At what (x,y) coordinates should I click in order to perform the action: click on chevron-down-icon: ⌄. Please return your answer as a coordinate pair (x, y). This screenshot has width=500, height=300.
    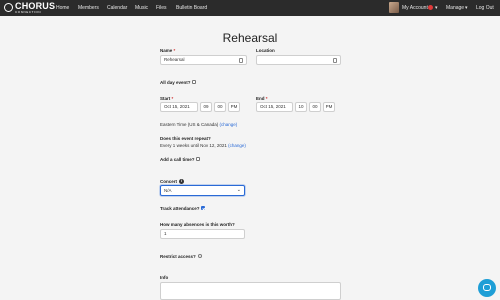
    Looking at the image, I should click on (238, 190).